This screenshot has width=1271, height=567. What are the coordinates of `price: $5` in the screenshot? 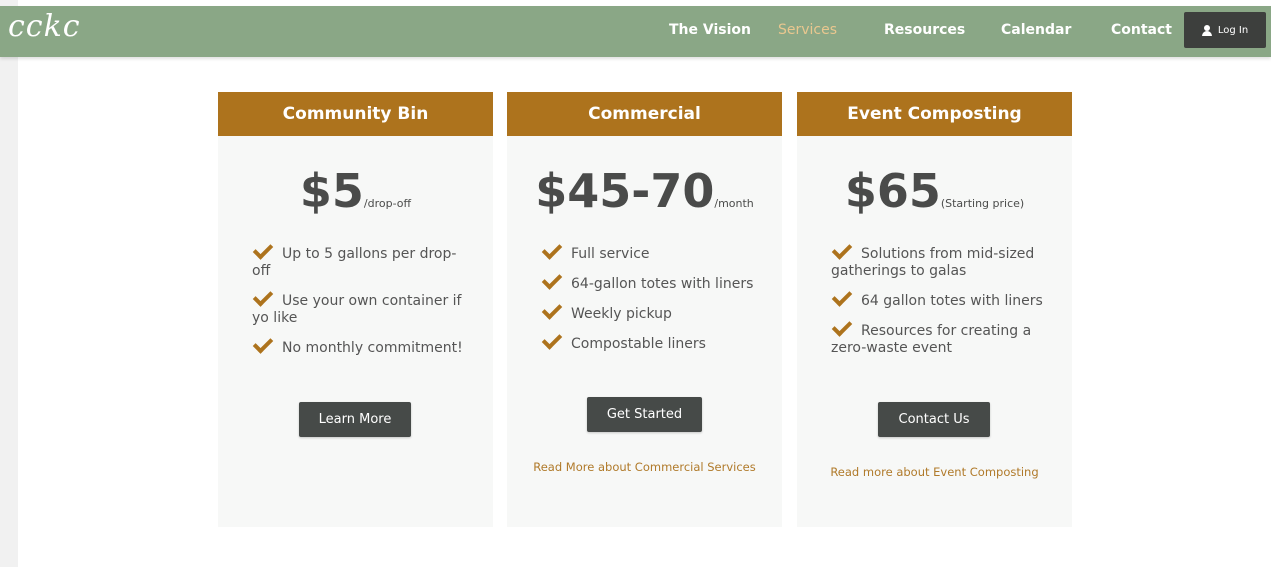 It's located at (331, 191).